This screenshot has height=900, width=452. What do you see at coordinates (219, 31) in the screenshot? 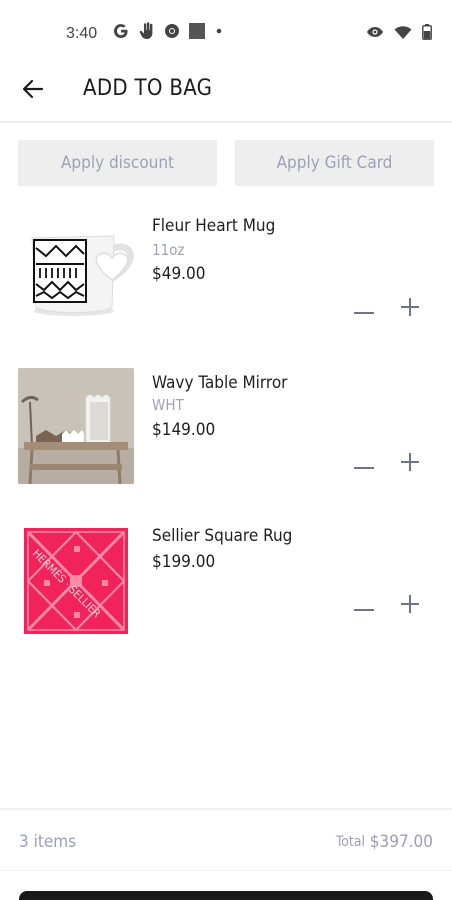
I see `dot-icon` at bounding box center [219, 31].